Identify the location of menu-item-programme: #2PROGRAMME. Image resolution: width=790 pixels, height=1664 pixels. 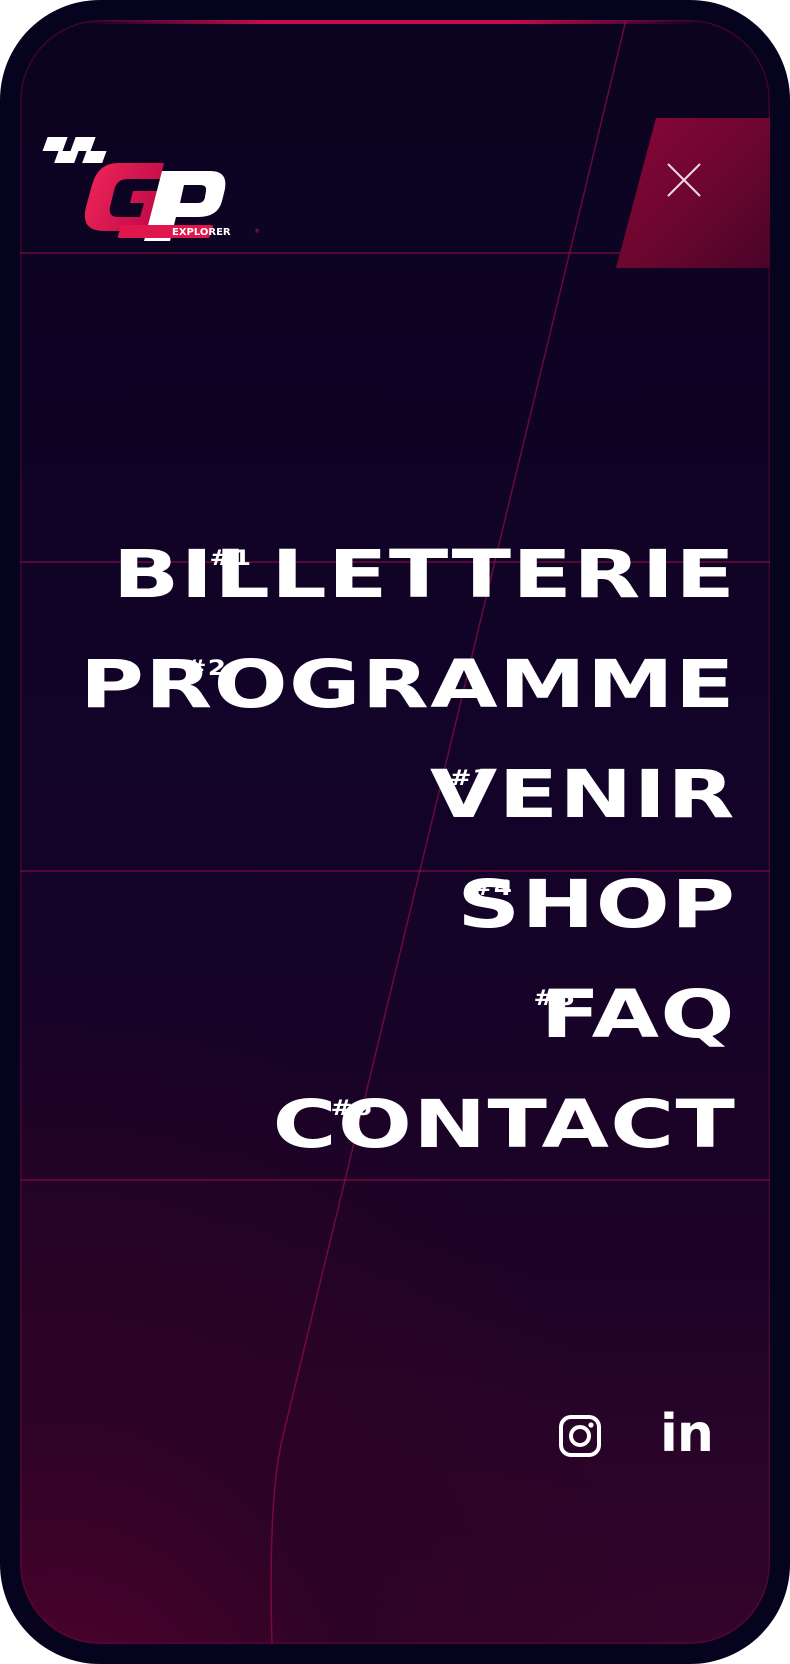
(408, 705).